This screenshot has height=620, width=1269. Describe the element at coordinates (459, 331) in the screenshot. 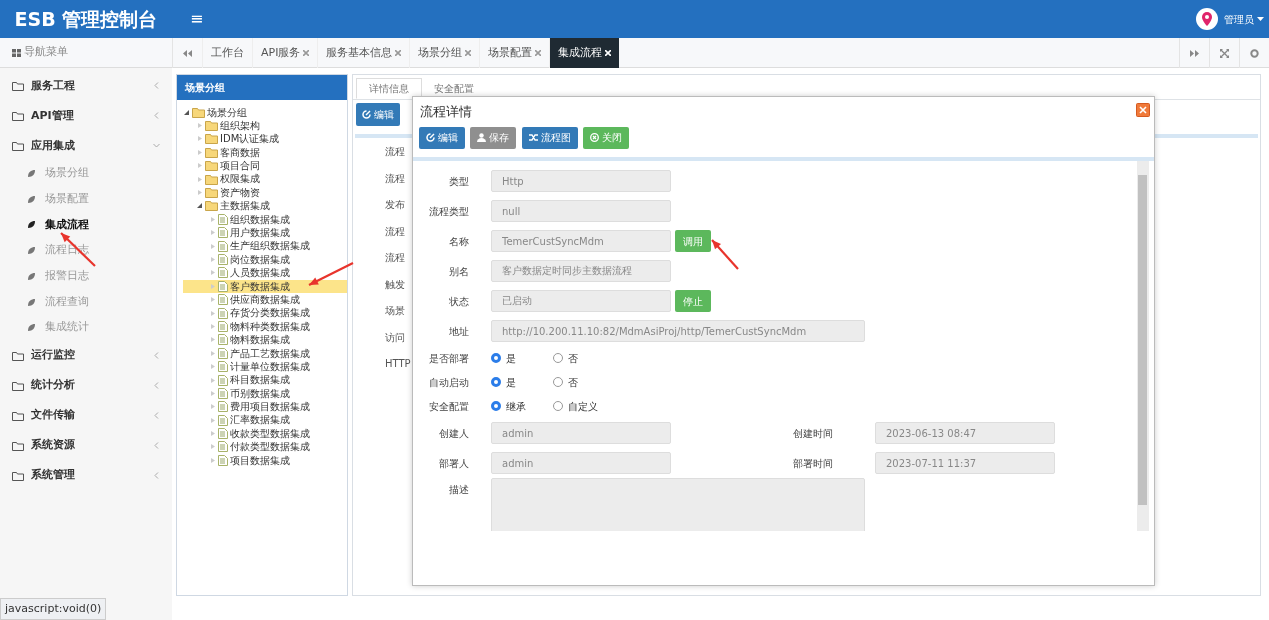

I see `form-label: 地址` at that location.